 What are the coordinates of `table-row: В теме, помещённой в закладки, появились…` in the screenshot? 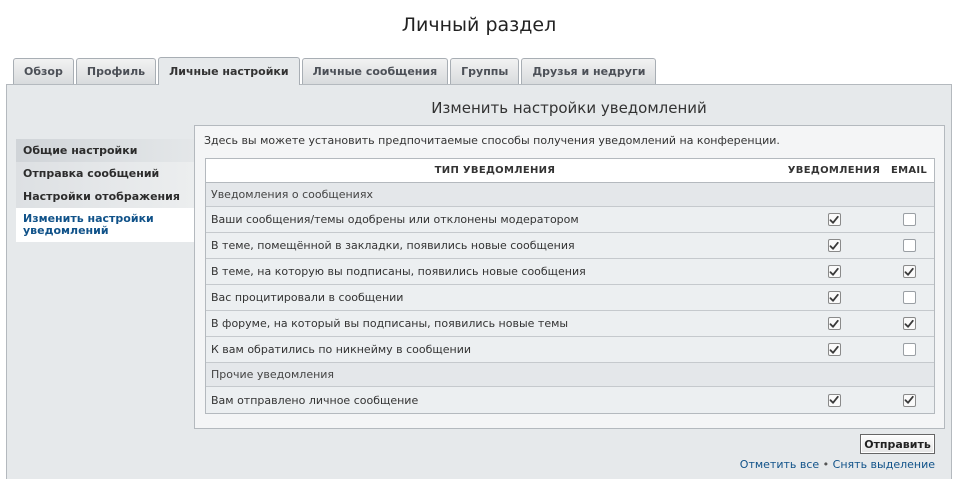 It's located at (570, 246).